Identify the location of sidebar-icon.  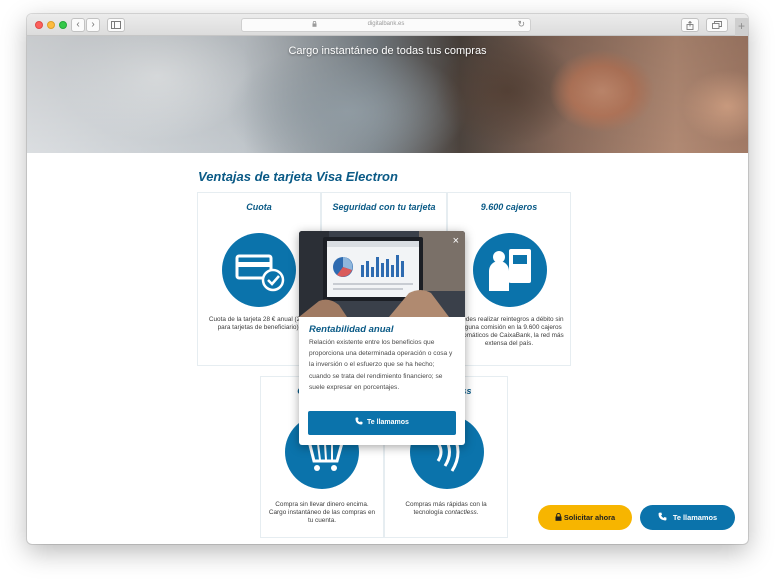
(116, 25).